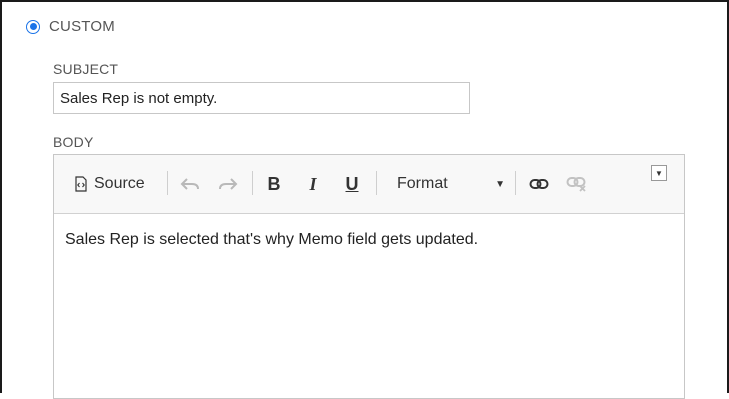  I want to click on link-icon, so click(539, 184).